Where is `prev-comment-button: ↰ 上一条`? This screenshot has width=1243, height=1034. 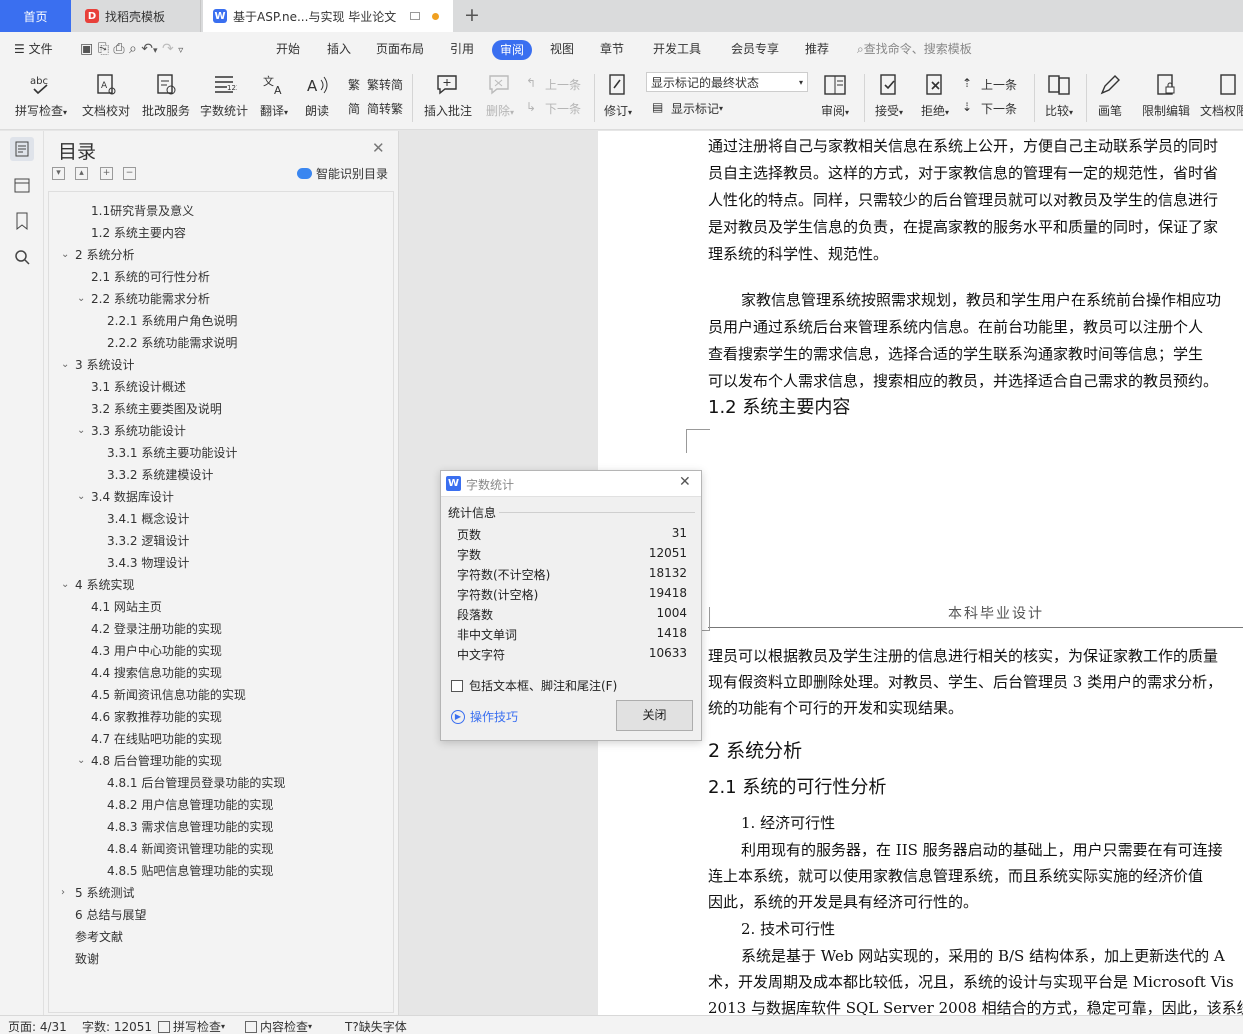 prev-comment-button: ↰ 上一条 is located at coordinates (553, 84).